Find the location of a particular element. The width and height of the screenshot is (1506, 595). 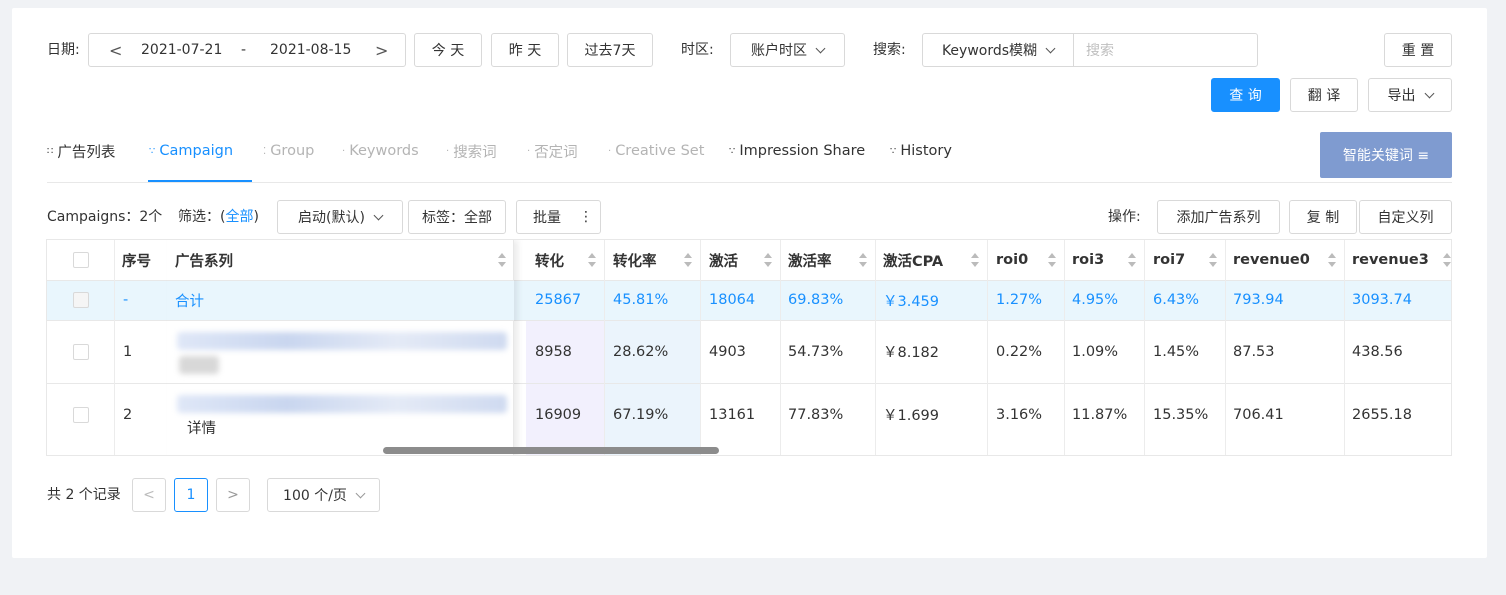

tab-label: Impression Share is located at coordinates (802, 151).